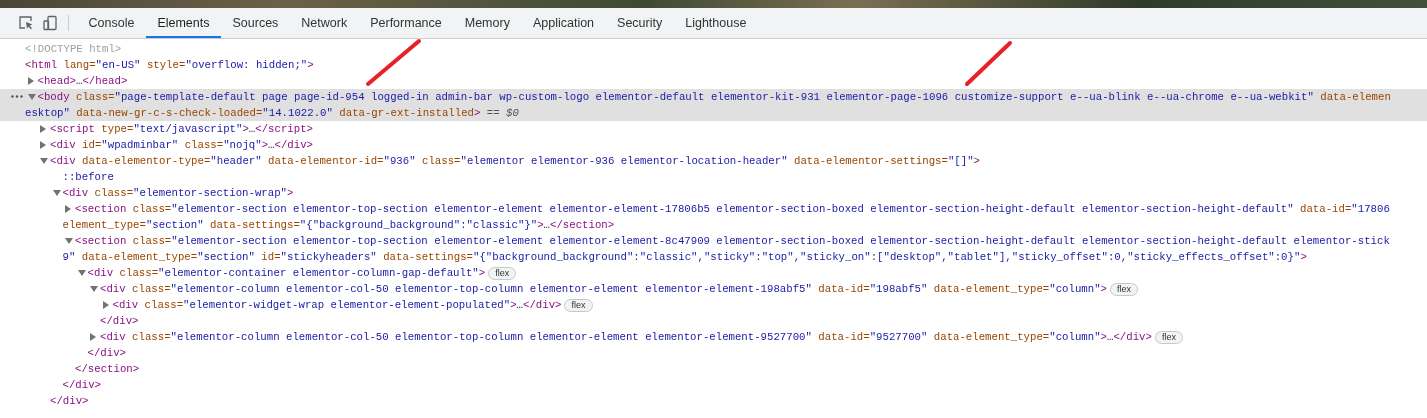  Describe the element at coordinates (713, 65) in the screenshot. I see `dom-node: <html lang="en-US" style="overflow: hidden;">` at that location.